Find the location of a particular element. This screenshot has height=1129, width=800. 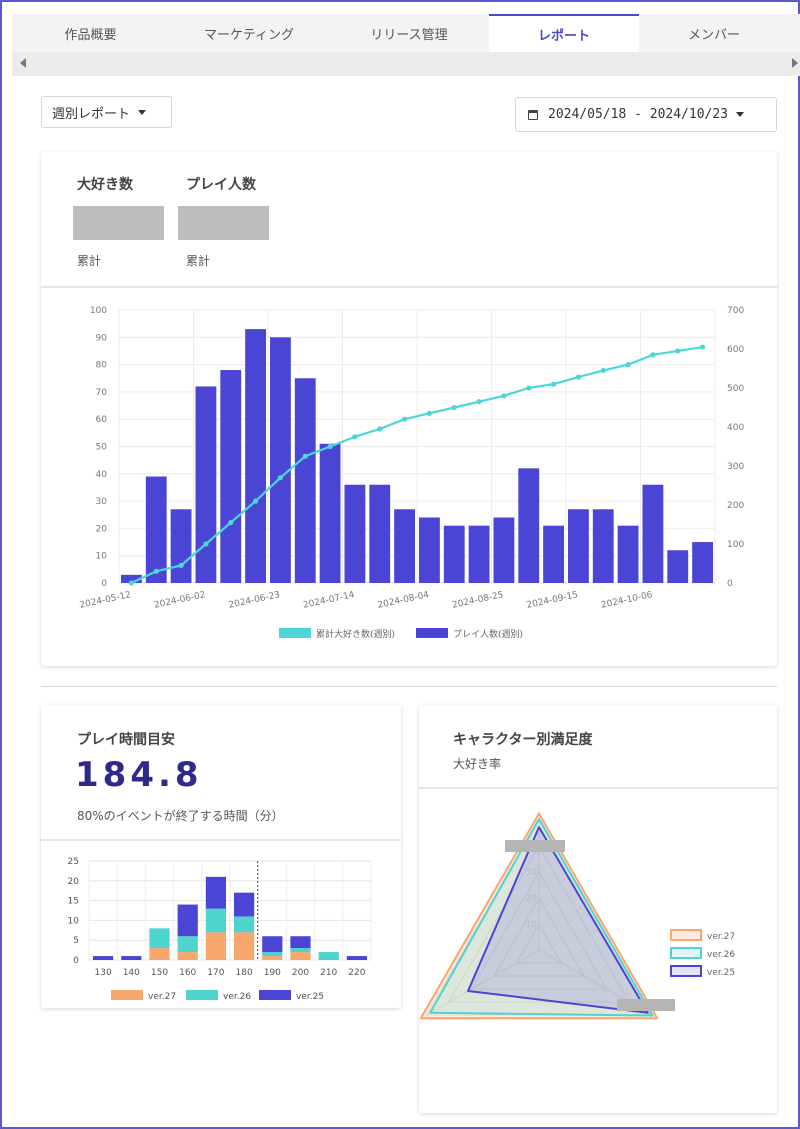

favorites-title: 大好き数 is located at coordinates (105, 185).